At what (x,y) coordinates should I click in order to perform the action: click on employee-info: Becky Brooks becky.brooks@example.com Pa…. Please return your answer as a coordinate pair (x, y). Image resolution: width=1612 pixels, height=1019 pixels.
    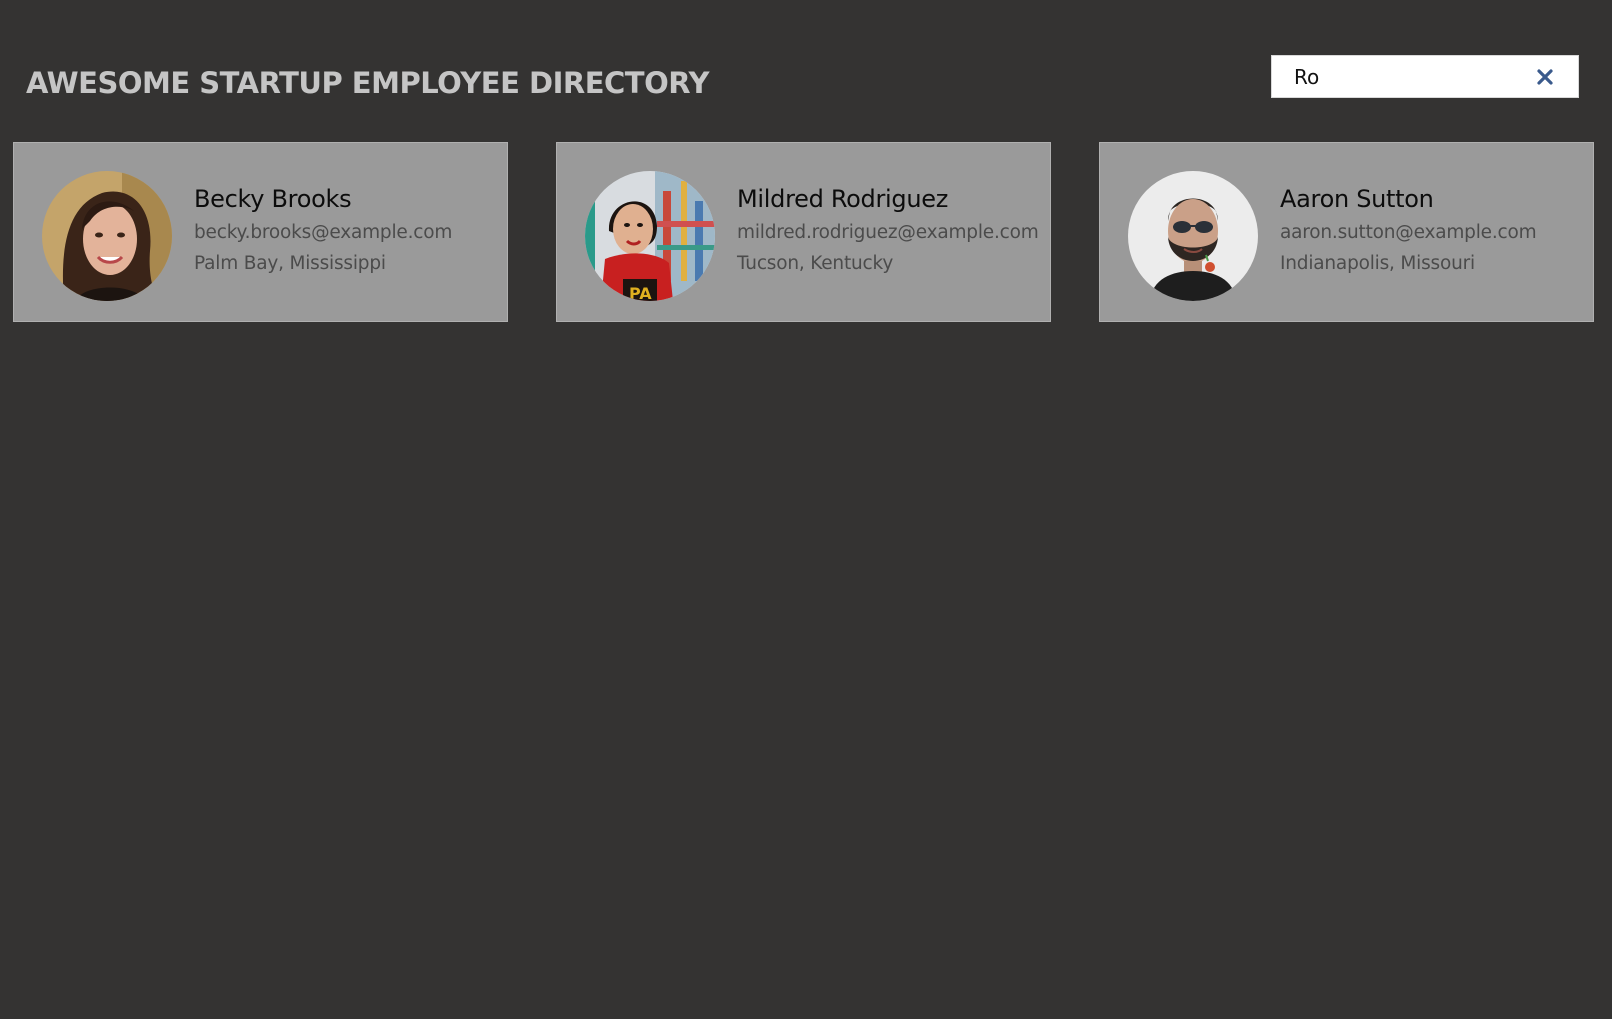
    Looking at the image, I should click on (349, 229).